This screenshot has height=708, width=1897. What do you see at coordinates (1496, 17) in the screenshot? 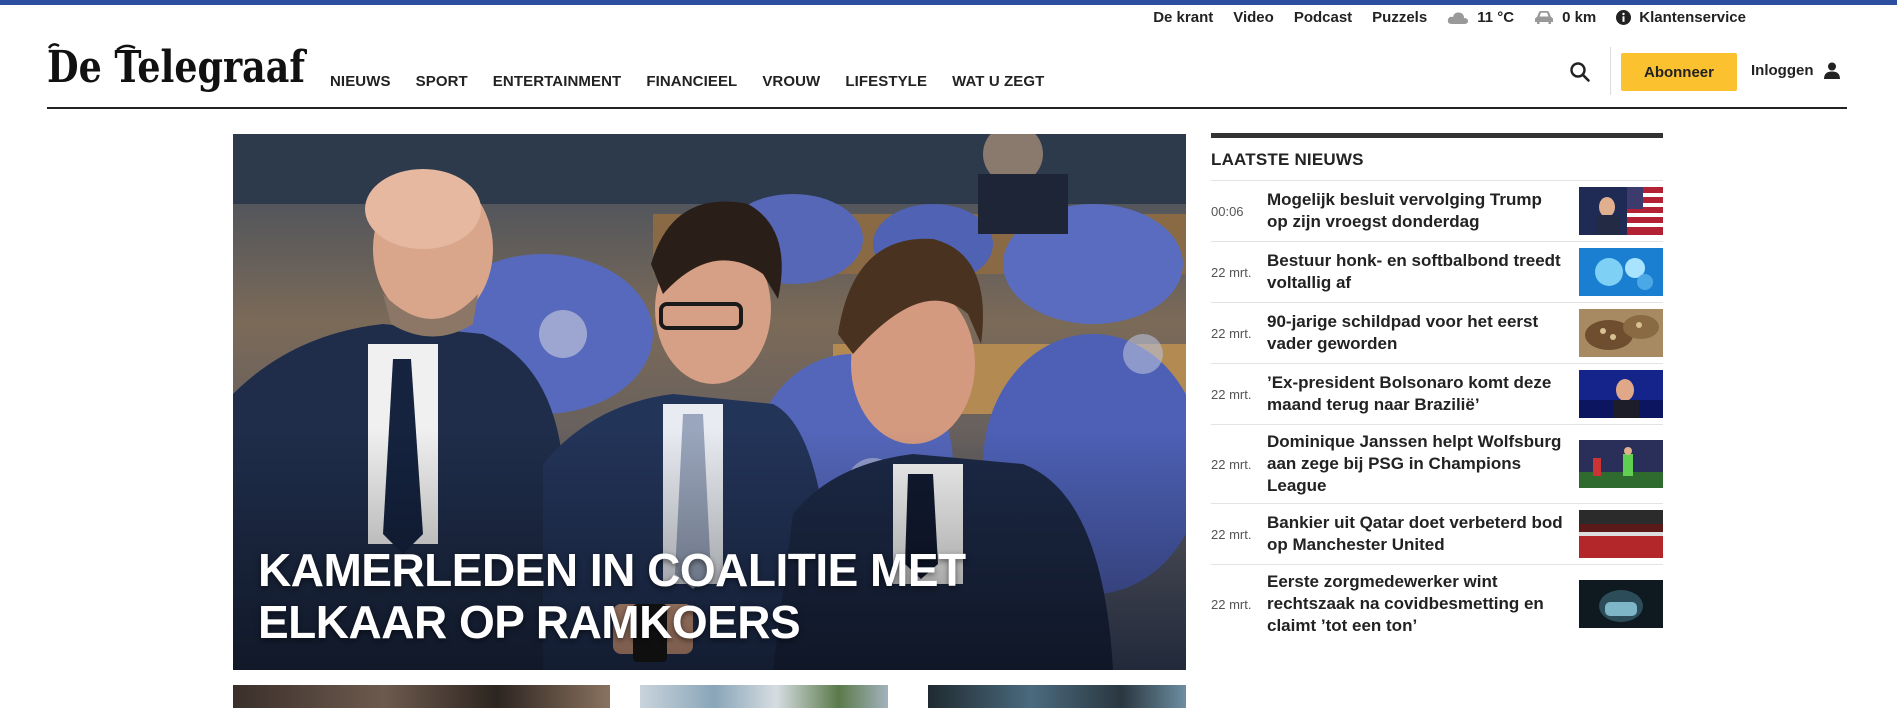
I see `weather-temp: 11 °C` at bounding box center [1496, 17].